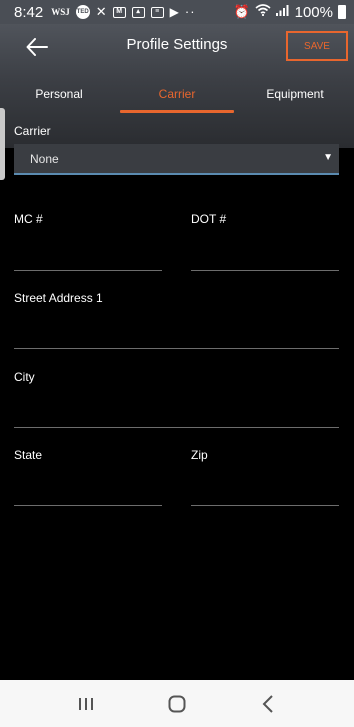  Describe the element at coordinates (328, 157) in the screenshot. I see `dropdown-arrow-icon: ▼` at that location.